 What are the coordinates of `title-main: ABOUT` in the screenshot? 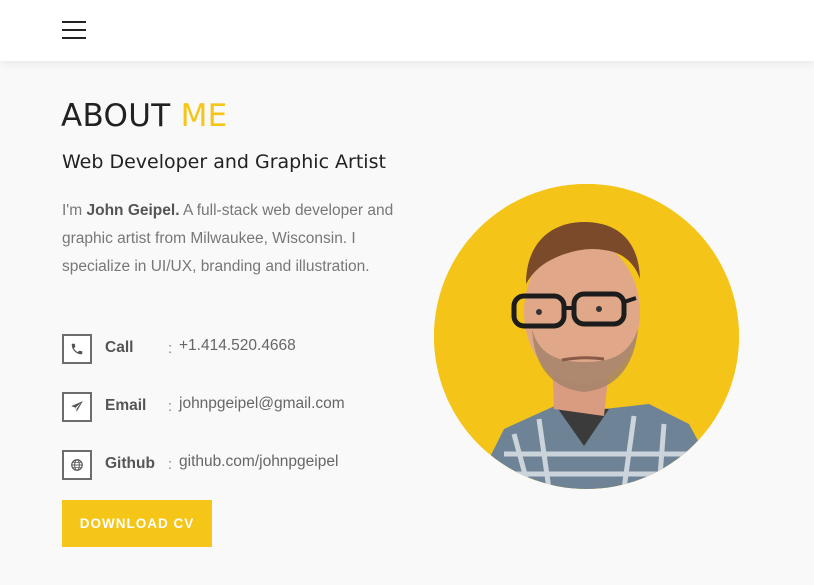 It's located at (116, 116).